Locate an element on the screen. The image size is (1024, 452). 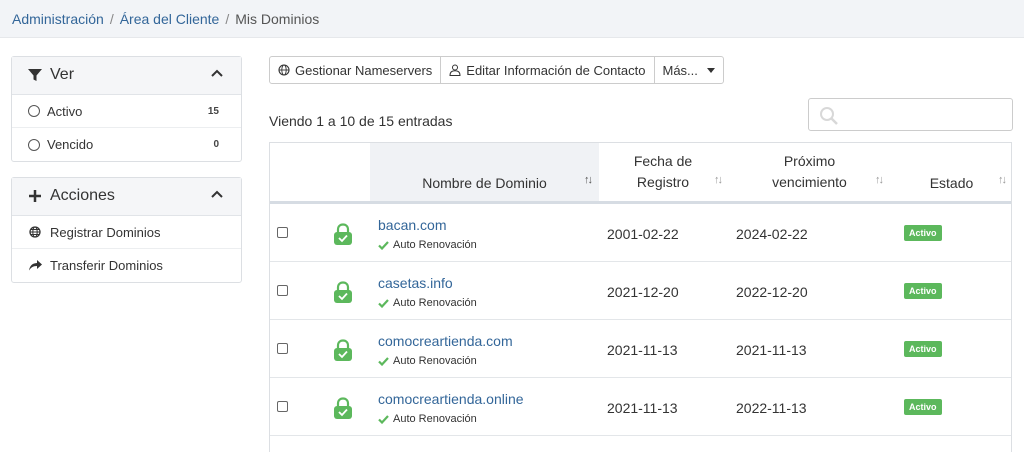
action-transferir-dominios: Transferir Dominios is located at coordinates (126, 265).